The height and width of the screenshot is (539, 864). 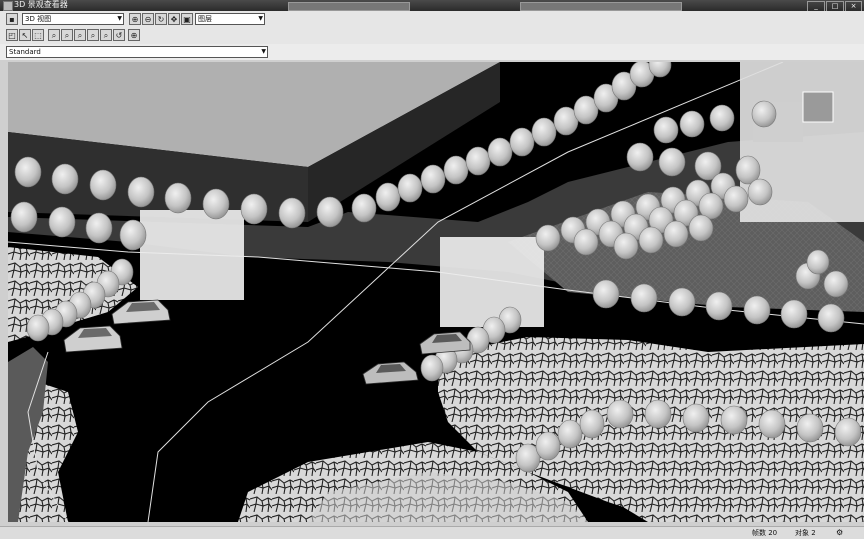 What do you see at coordinates (148, 19) in the screenshot?
I see `zoom-out-icon: ⊖` at bounding box center [148, 19].